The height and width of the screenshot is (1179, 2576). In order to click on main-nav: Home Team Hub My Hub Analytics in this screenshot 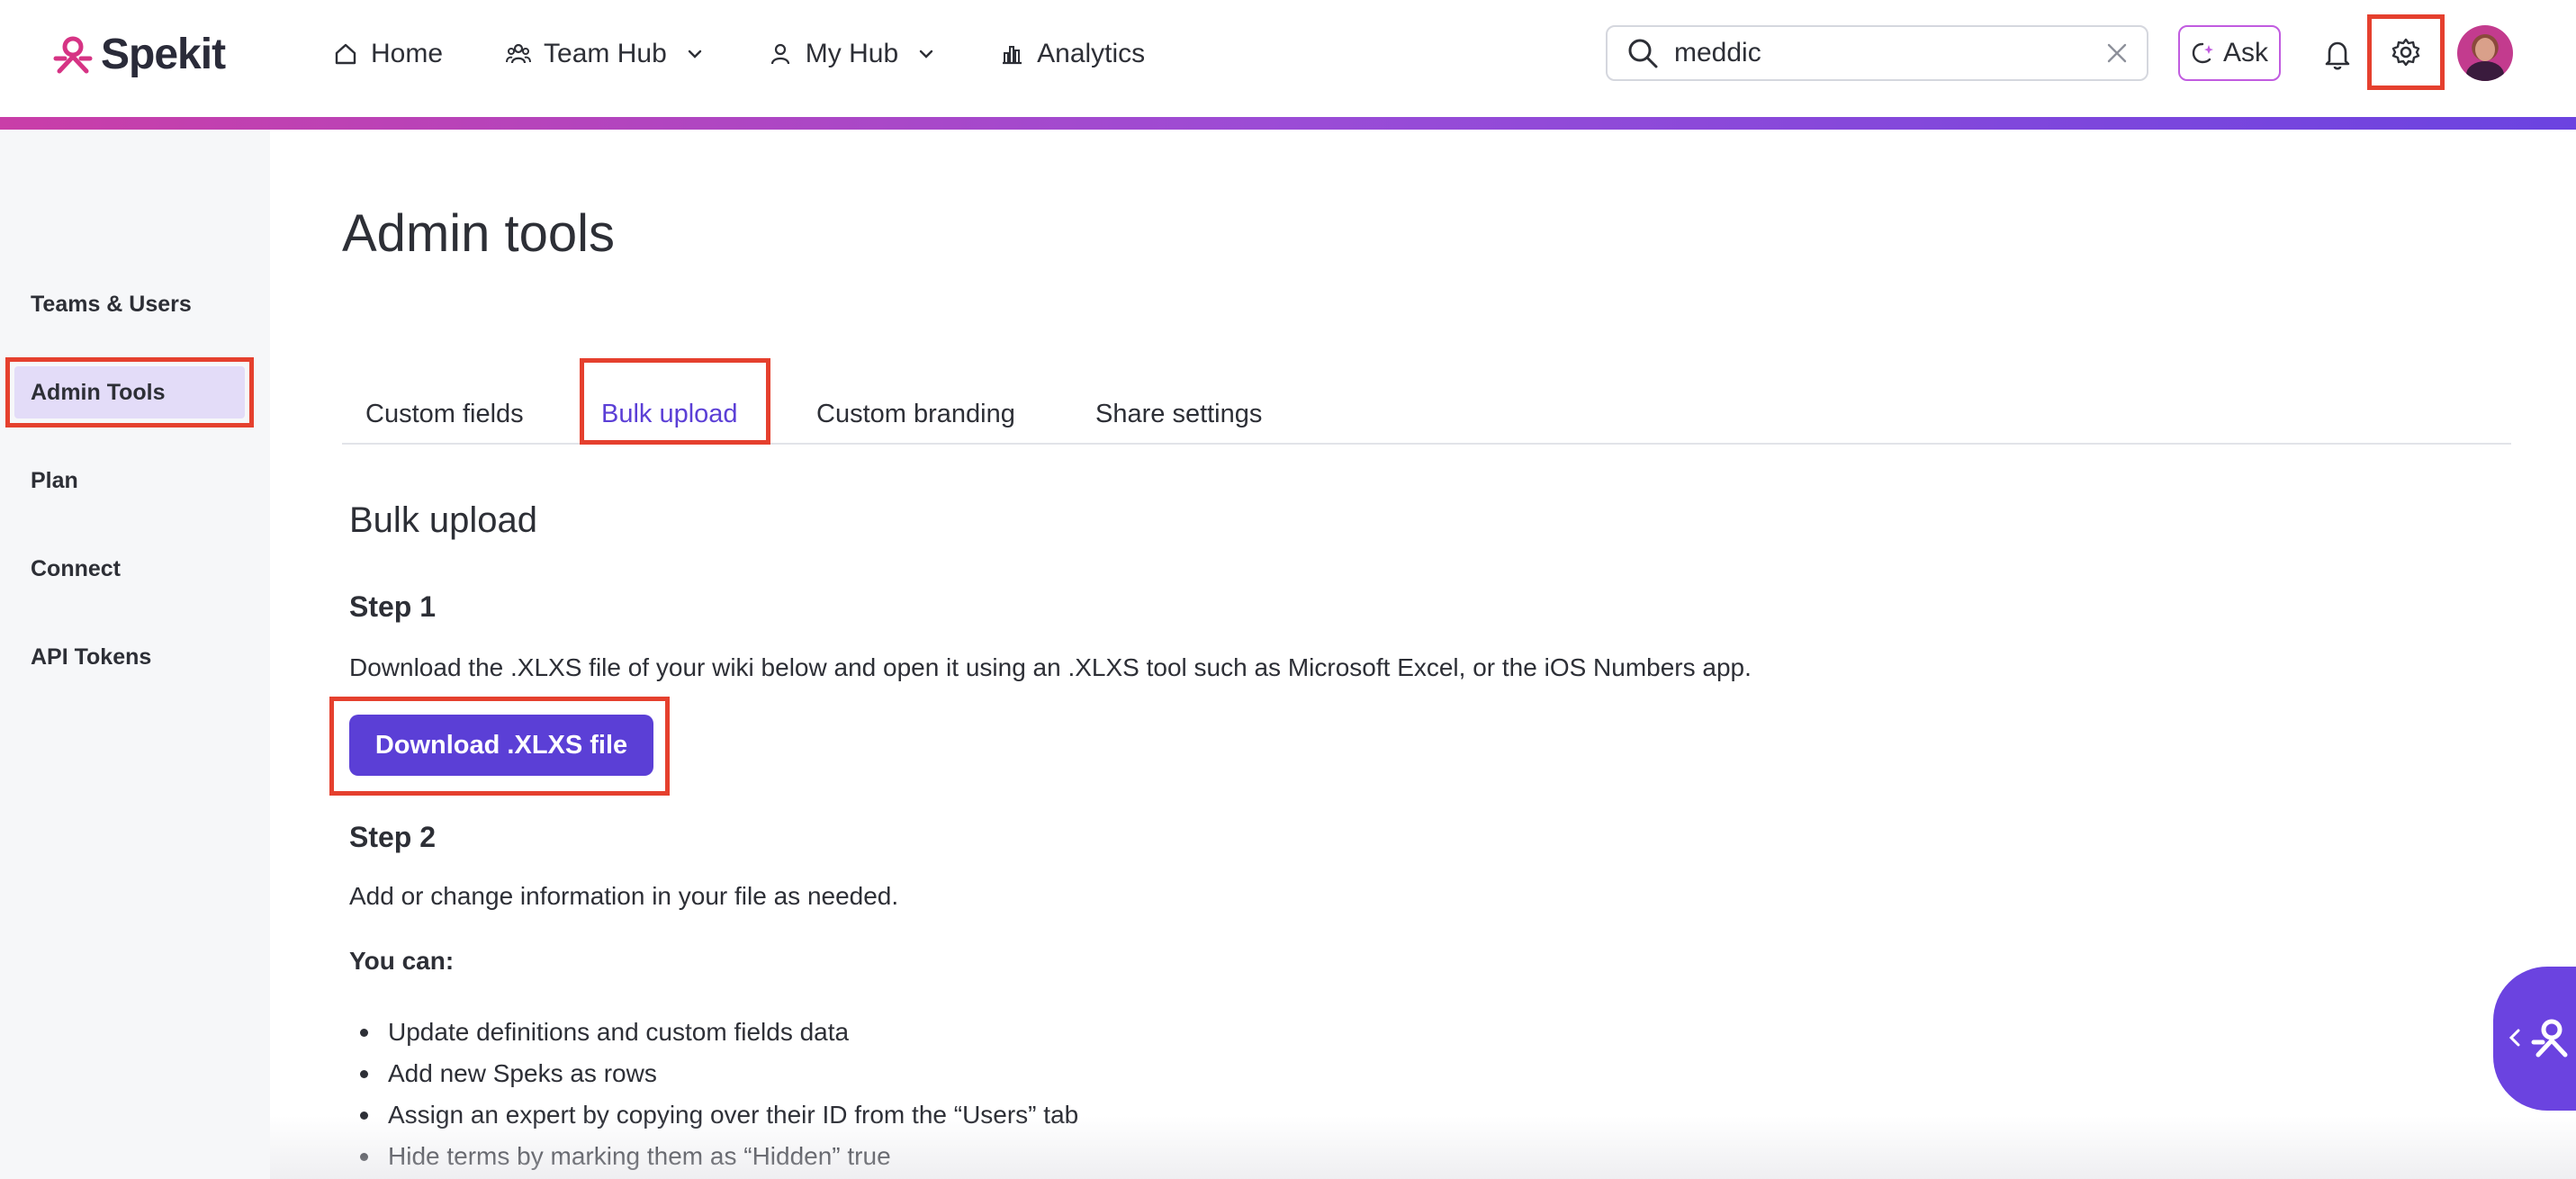, I will do `click(770, 54)`.